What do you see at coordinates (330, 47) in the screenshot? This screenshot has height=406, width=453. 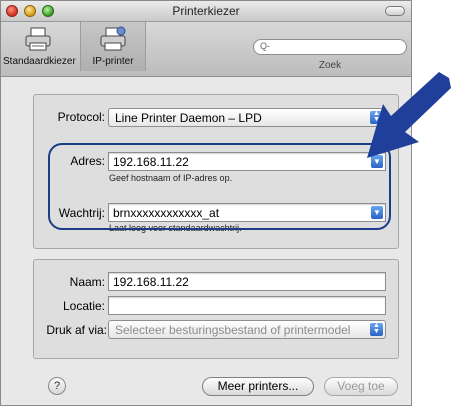 I see `search-input: Q-` at bounding box center [330, 47].